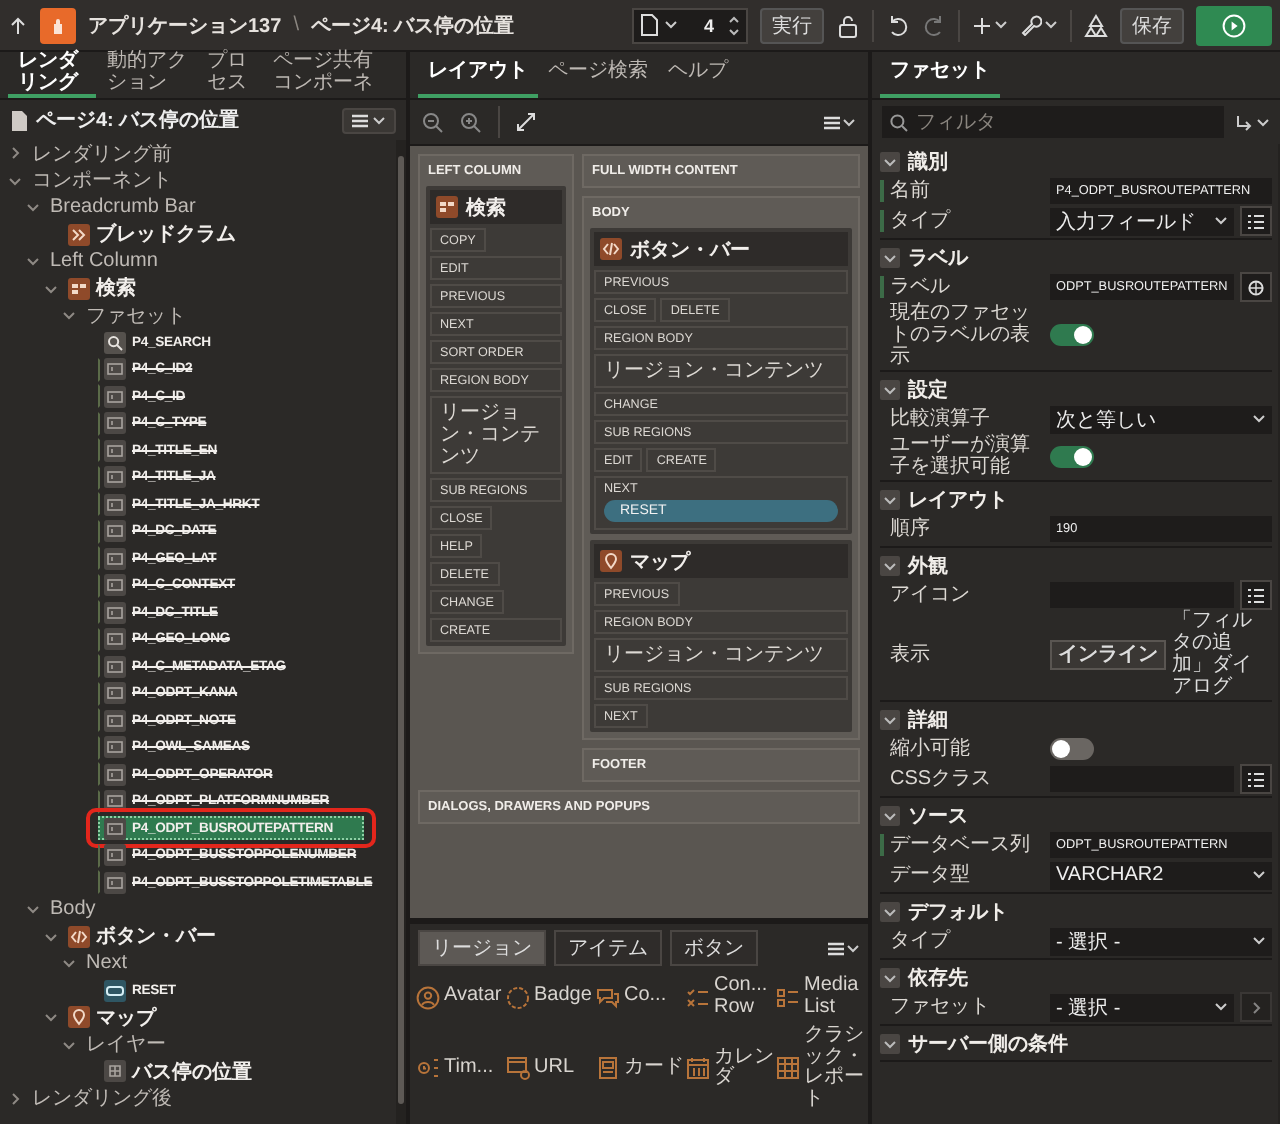 The image size is (1280, 1124). I want to click on section-header: サーバー側の条件, so click(1076, 1043).